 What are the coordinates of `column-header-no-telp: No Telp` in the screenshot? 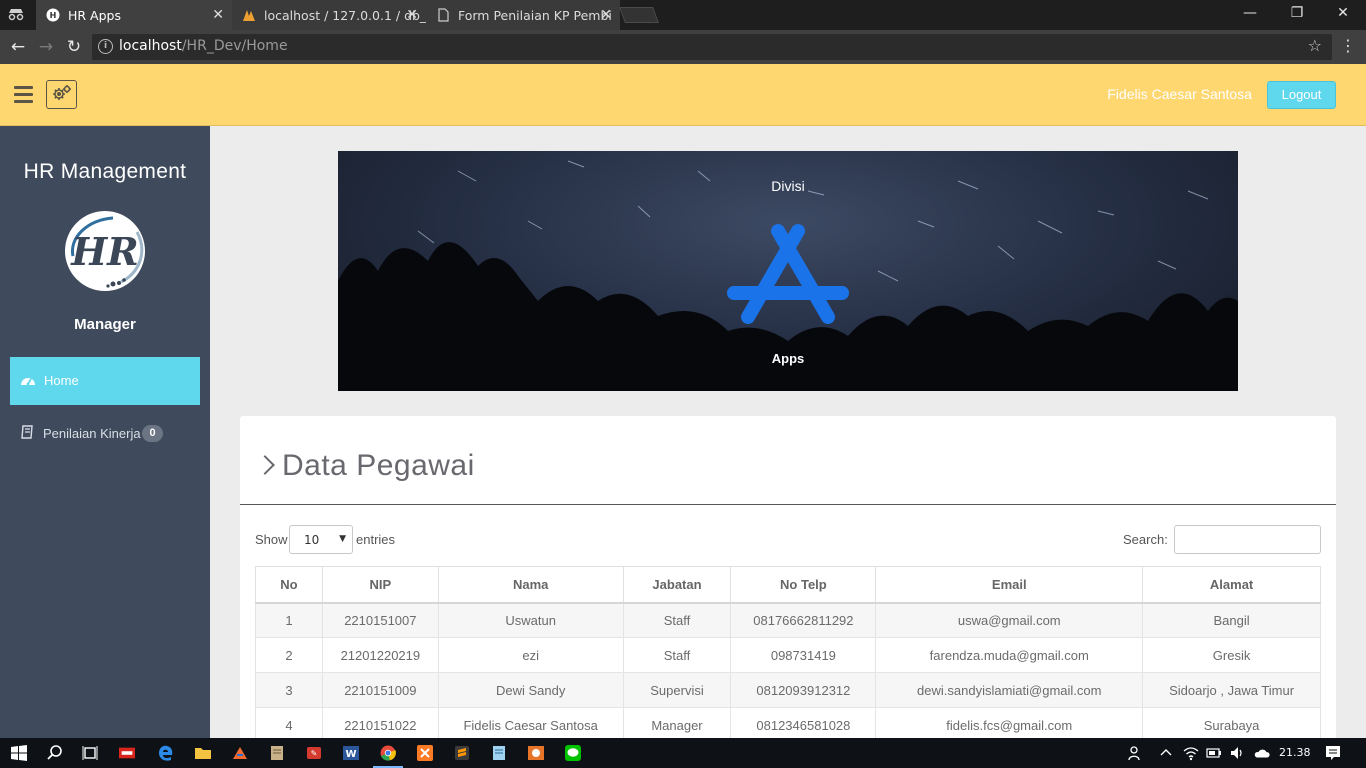 It's located at (803, 585).